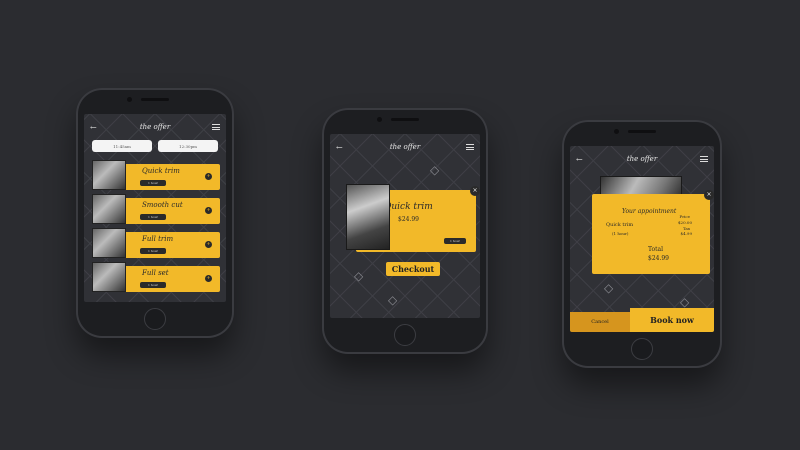  What do you see at coordinates (413, 269) in the screenshot?
I see `checkout-button: Checkout` at bounding box center [413, 269].